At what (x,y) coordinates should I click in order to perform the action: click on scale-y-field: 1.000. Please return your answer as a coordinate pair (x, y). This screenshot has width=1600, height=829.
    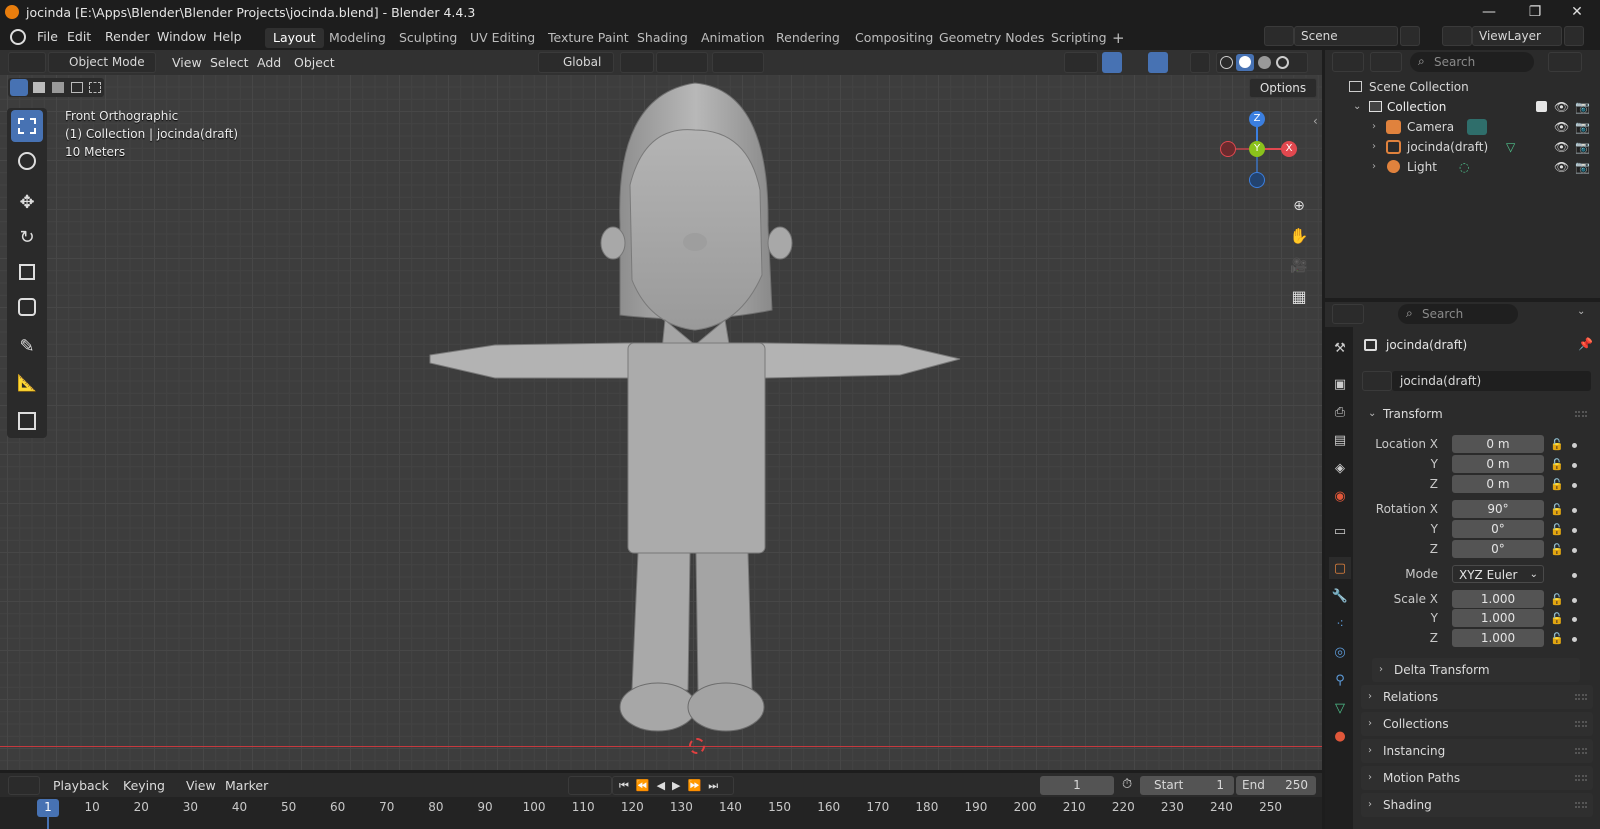
    Looking at the image, I should click on (1498, 618).